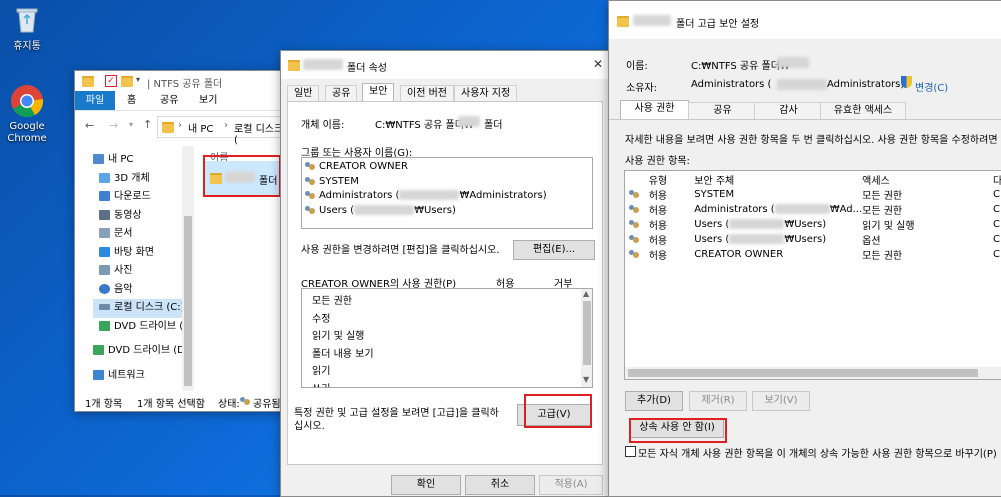  What do you see at coordinates (138, 271) in the screenshot?
I see `nav-item-pictures: 사진` at bounding box center [138, 271].